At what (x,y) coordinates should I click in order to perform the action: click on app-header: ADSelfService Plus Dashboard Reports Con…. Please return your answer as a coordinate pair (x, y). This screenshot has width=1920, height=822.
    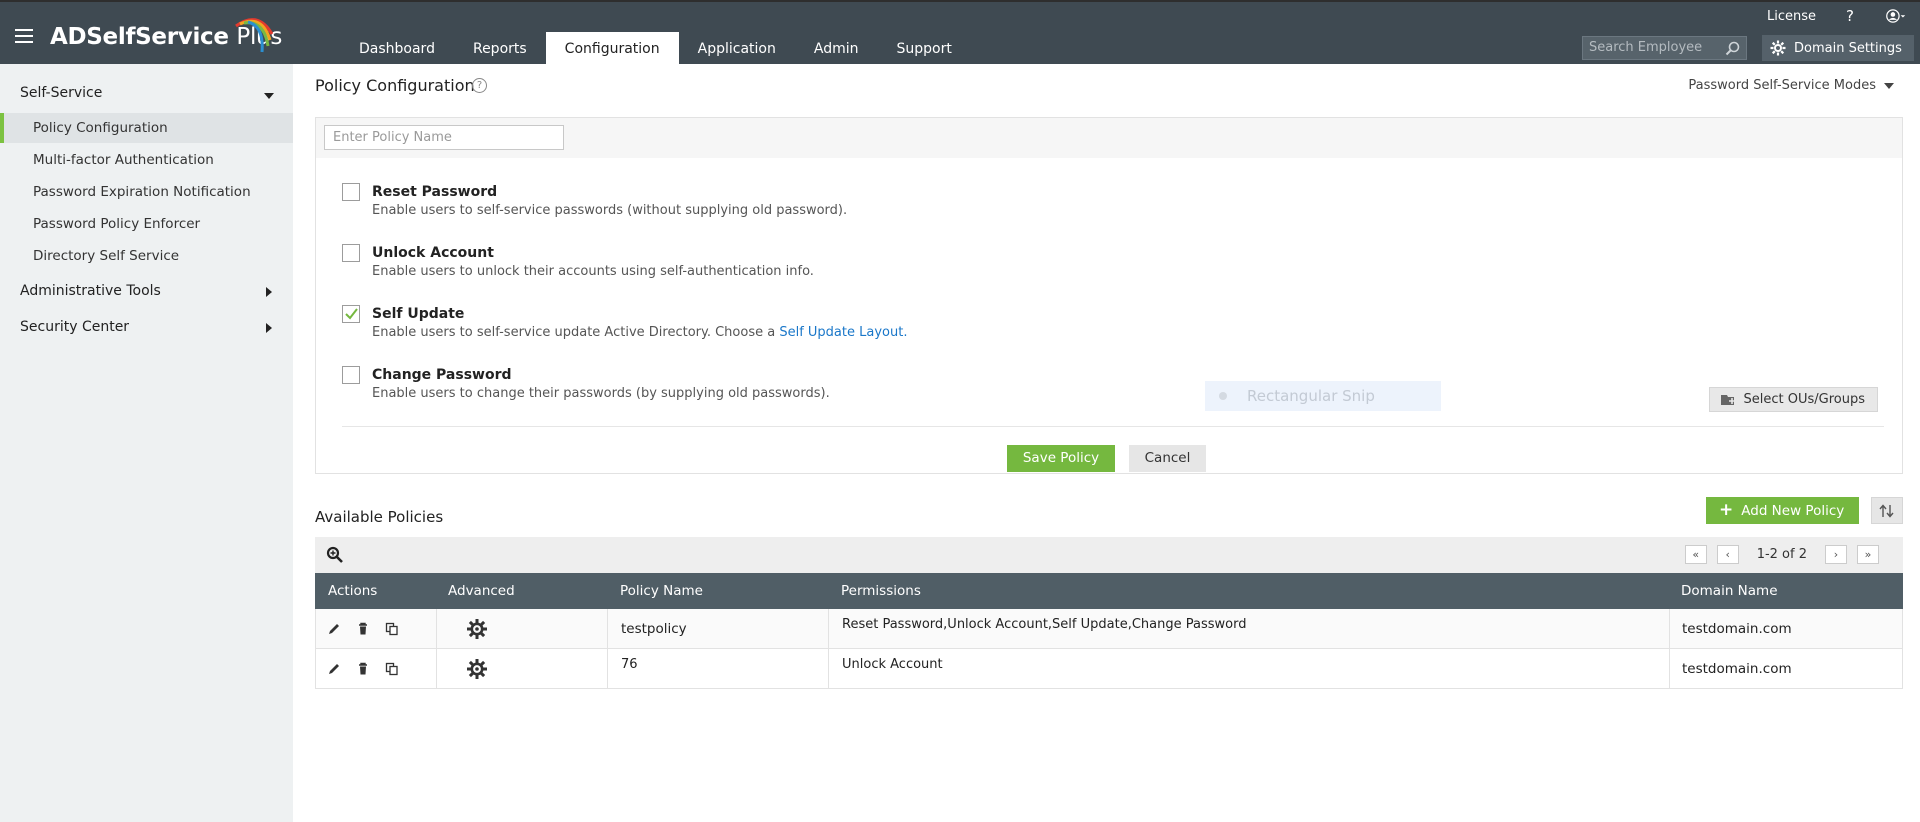
    Looking at the image, I should click on (960, 33).